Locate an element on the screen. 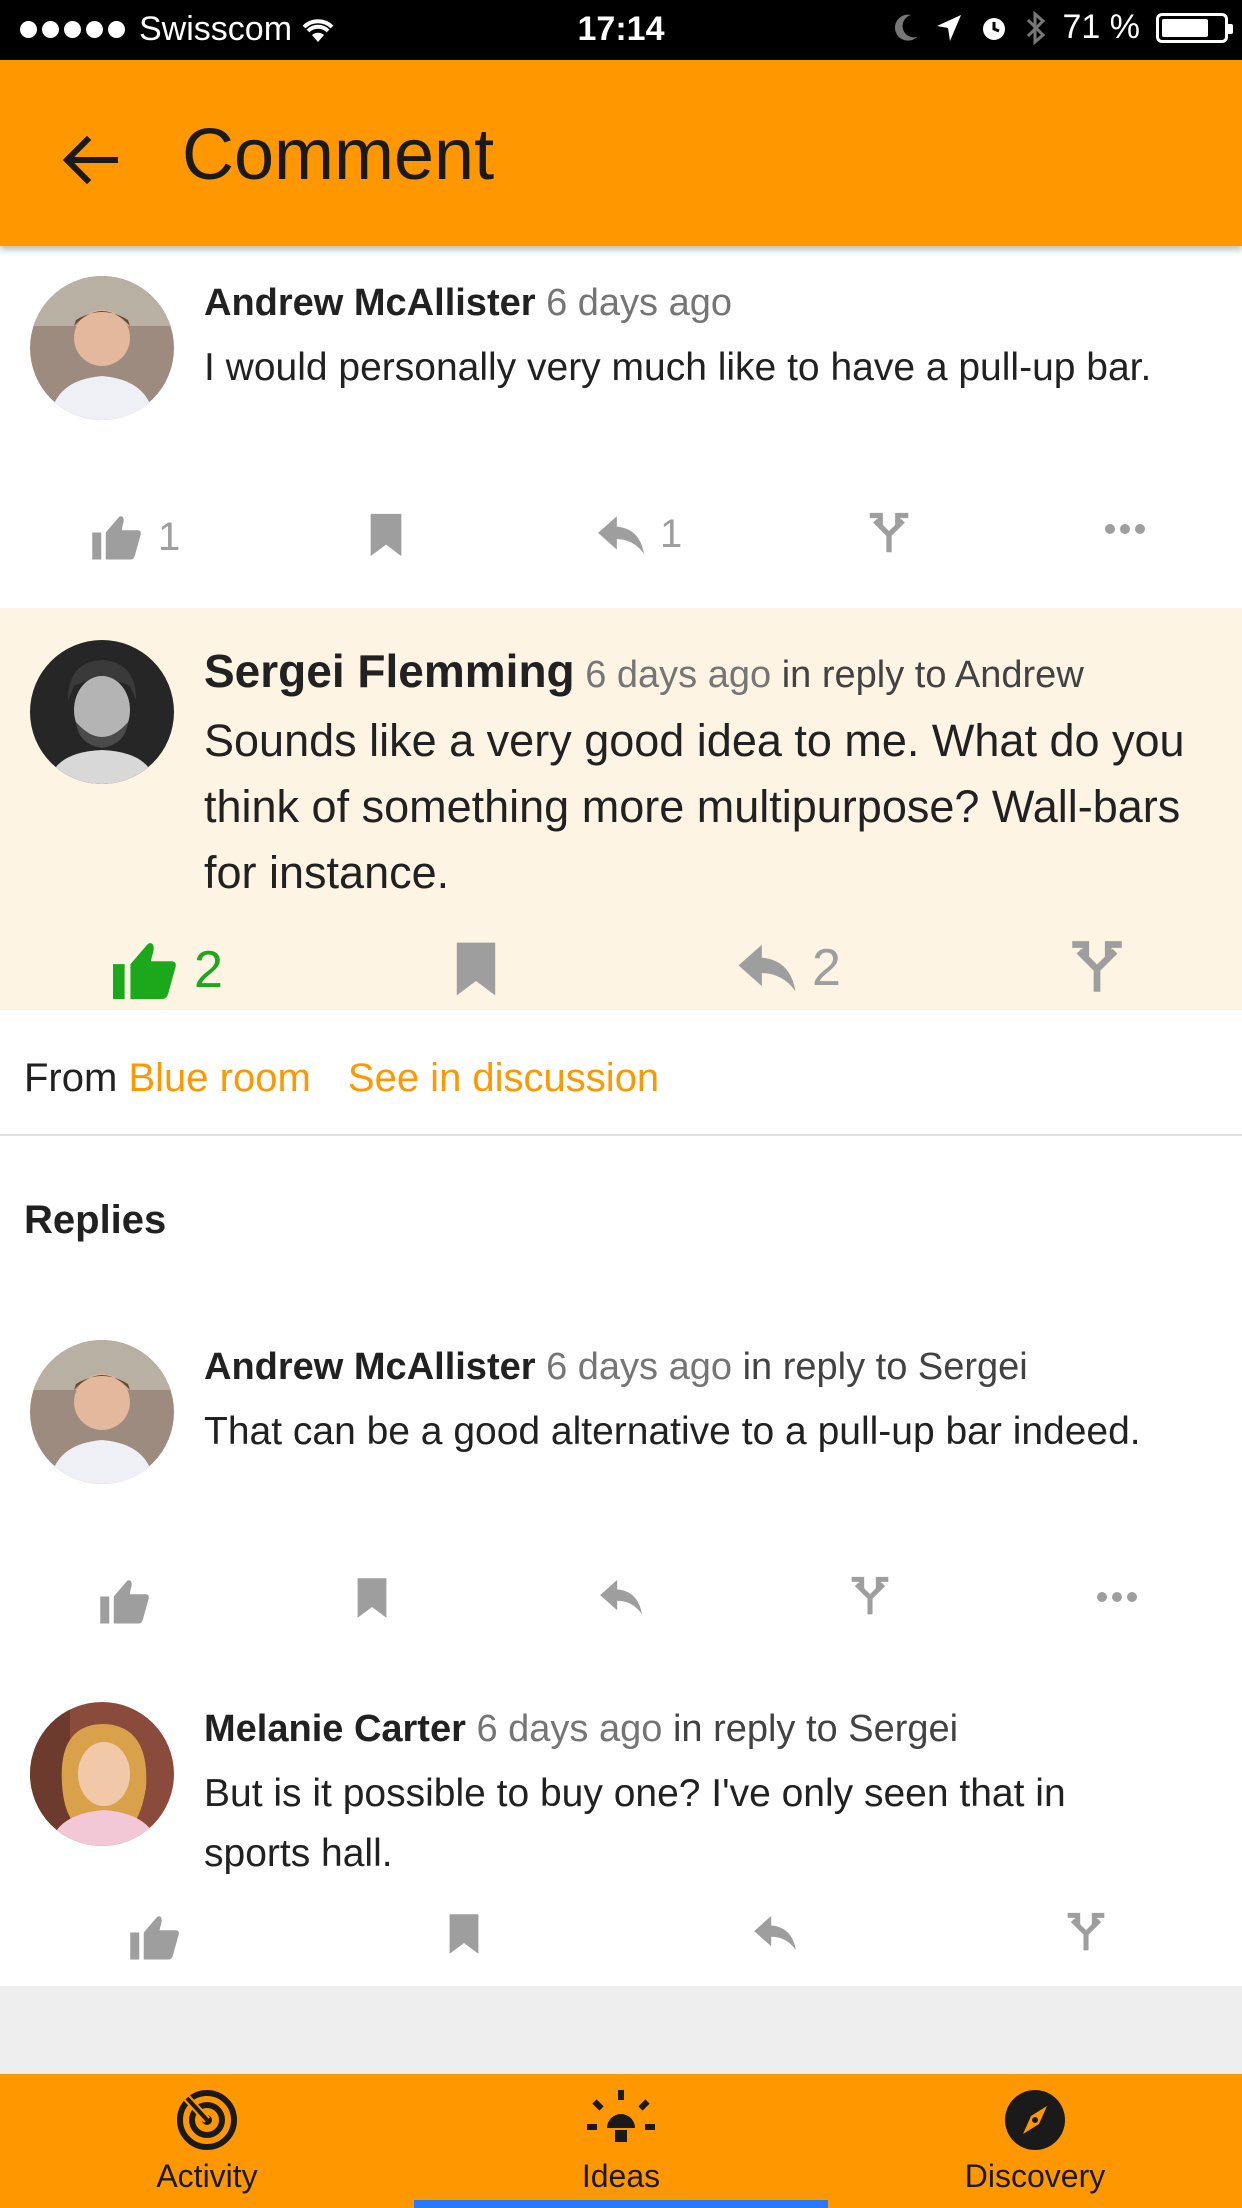 Image resolution: width=1242 pixels, height=2208 pixels. location-icon is located at coordinates (948, 27).